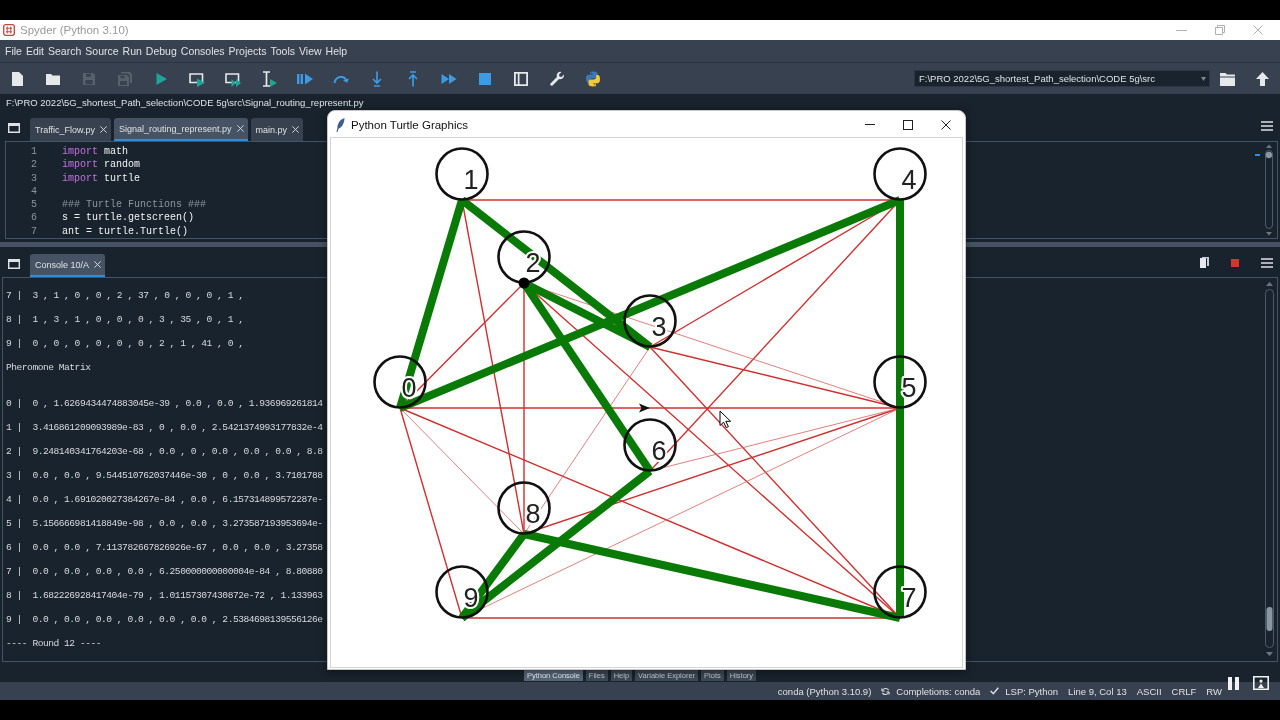 The image size is (1280, 720). What do you see at coordinates (1214, 691) in the screenshot?
I see `status-text: RW` at bounding box center [1214, 691].